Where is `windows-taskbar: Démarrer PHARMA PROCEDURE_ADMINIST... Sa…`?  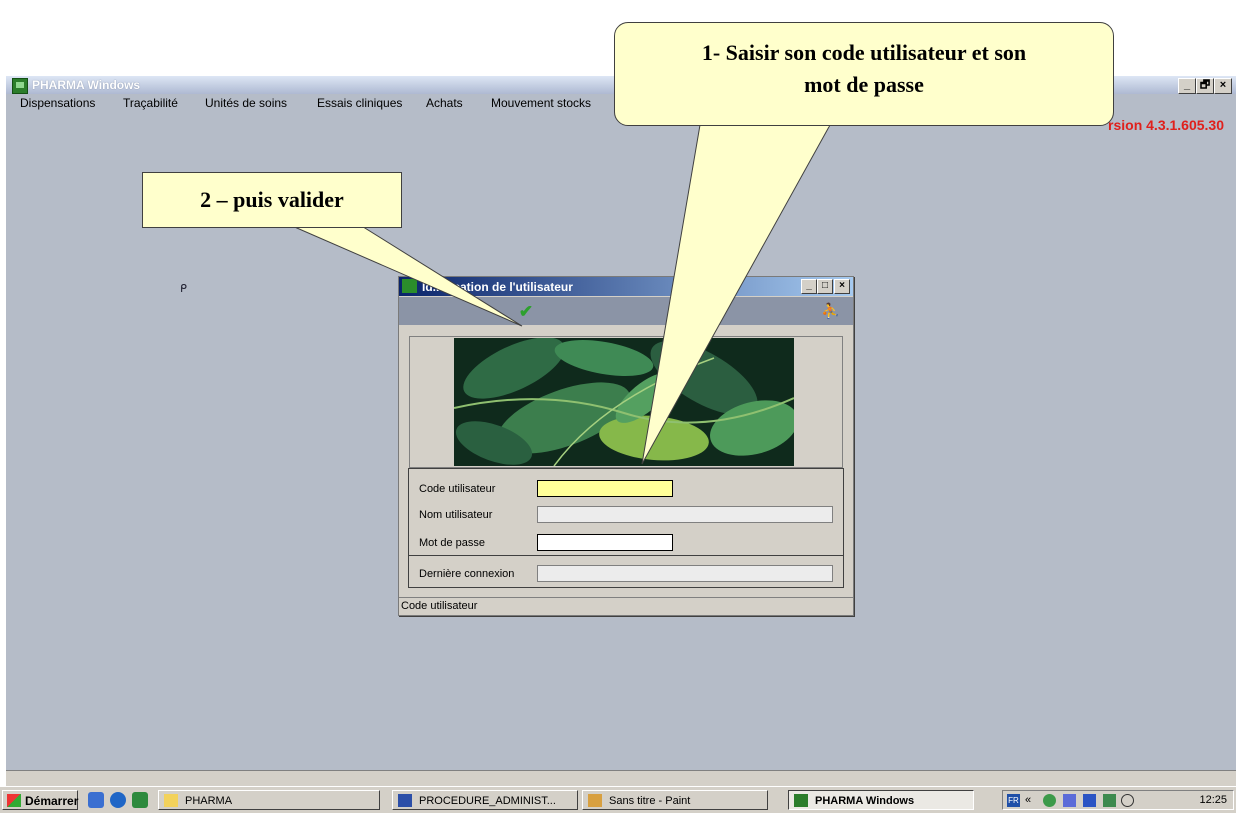 windows-taskbar: Démarrer PHARMA PROCEDURE_ADMINIST... Sa… is located at coordinates (618, 799).